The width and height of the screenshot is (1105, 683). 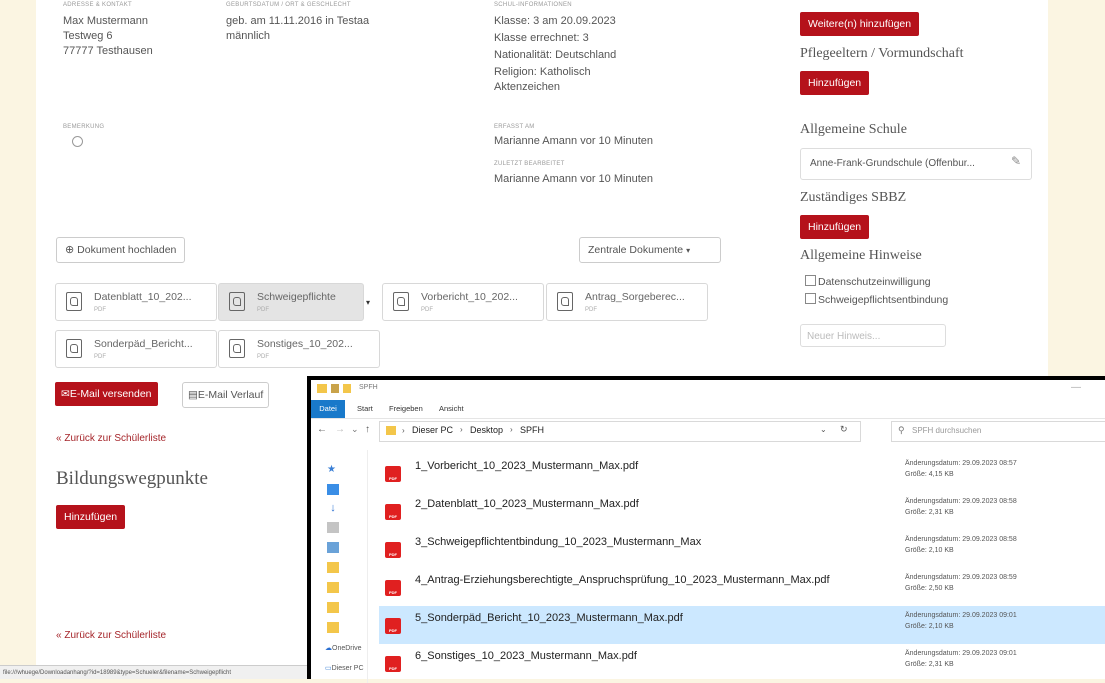 What do you see at coordinates (708, 390) in the screenshot?
I see `explorer-titlebar: SPFH —` at bounding box center [708, 390].